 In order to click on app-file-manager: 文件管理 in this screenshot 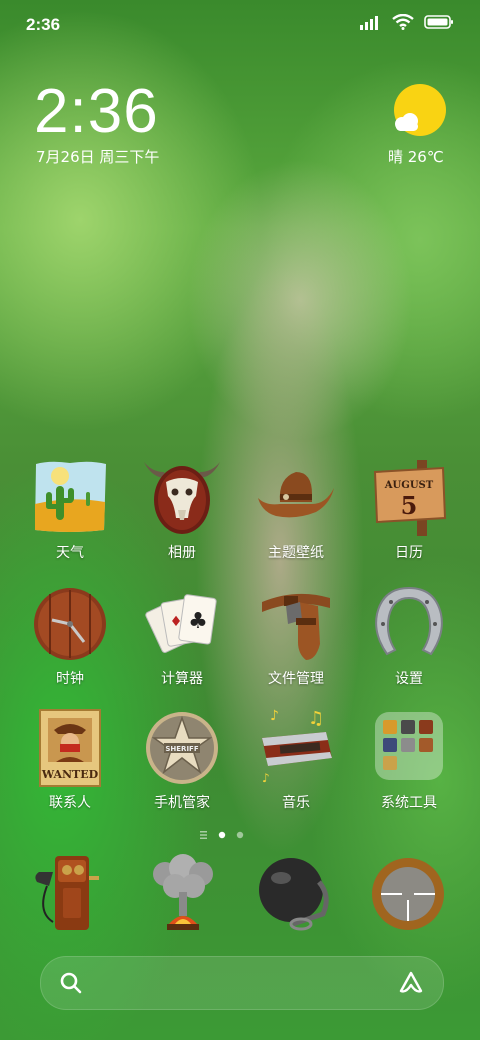, I will do `click(296, 636)`.